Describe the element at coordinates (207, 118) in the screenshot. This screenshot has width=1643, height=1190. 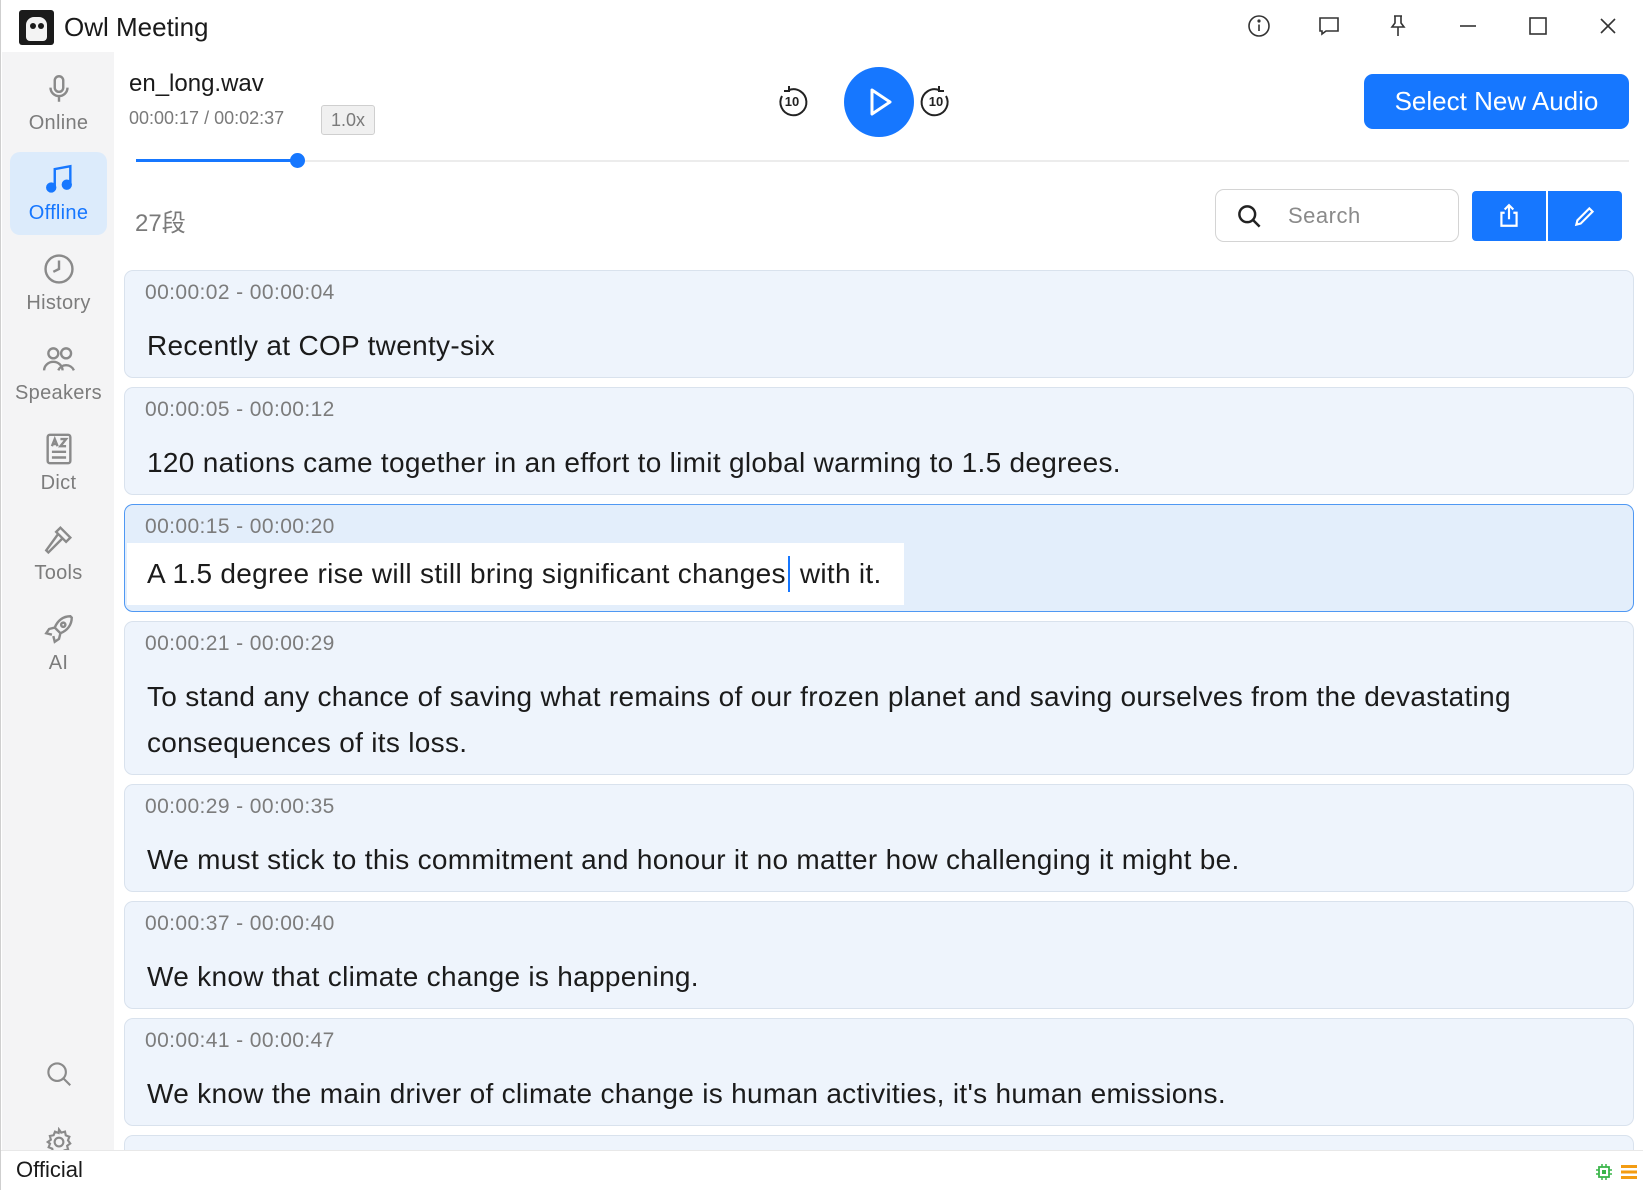
I see `playback-time: 00:00:17 / 00:02:37` at that location.